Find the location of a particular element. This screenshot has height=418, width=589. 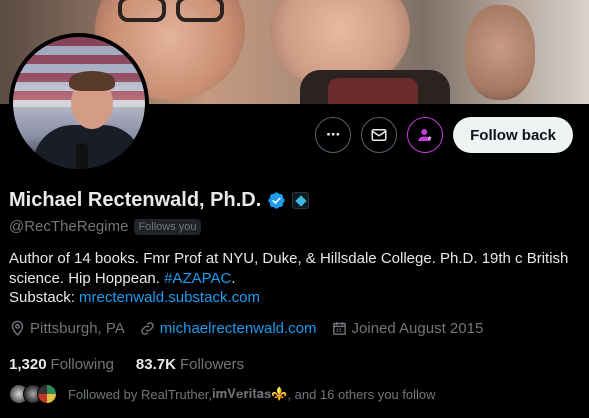

avatar-hair is located at coordinates (92, 81).